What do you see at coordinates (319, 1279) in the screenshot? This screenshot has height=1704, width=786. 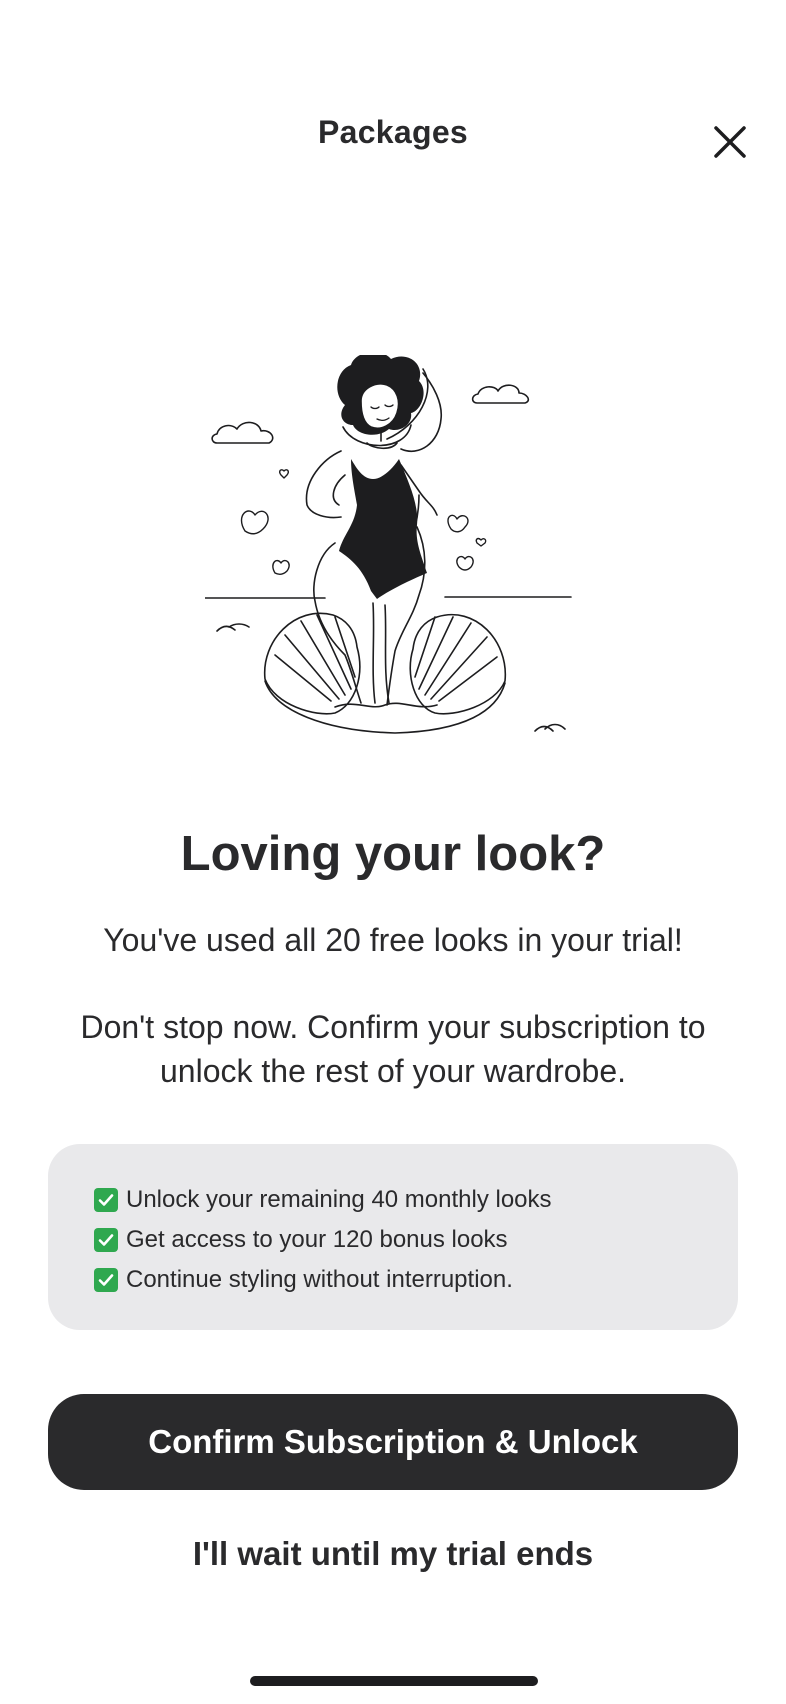 I see `benefit-text: Continue styling without interruption.` at bounding box center [319, 1279].